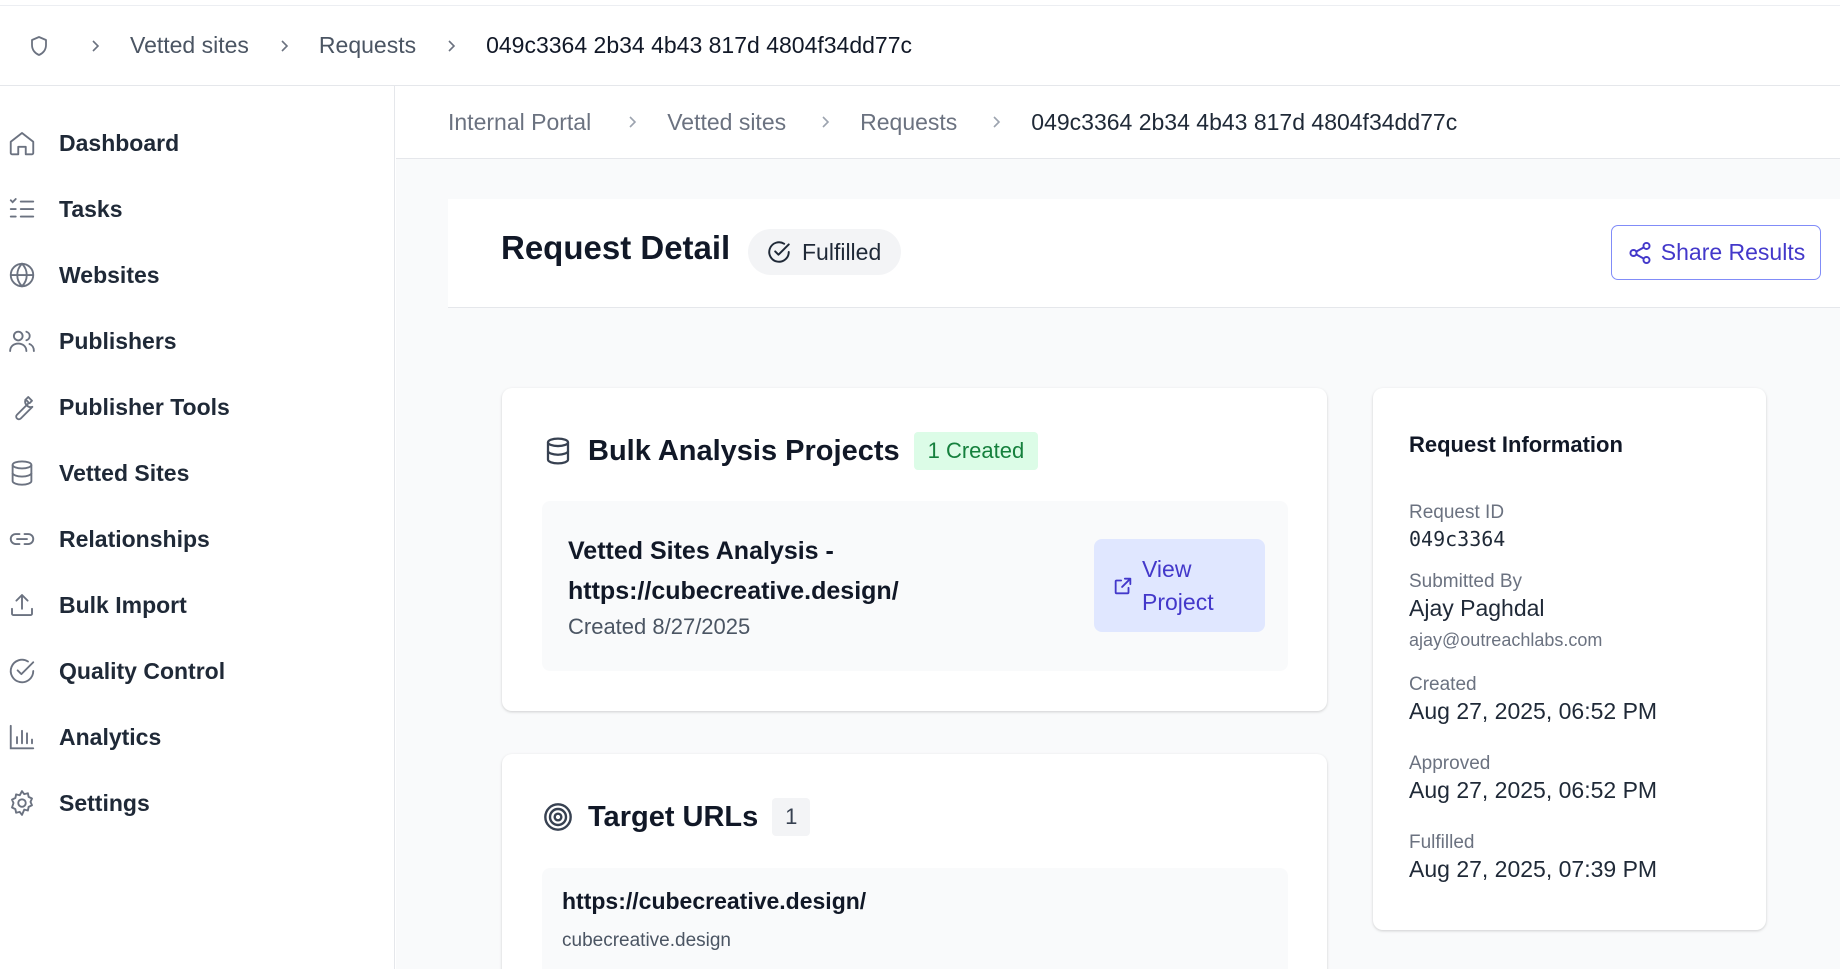 This screenshot has width=1840, height=969. What do you see at coordinates (659, 626) in the screenshot?
I see `project-created-date: Created 8/27/2025` at bounding box center [659, 626].